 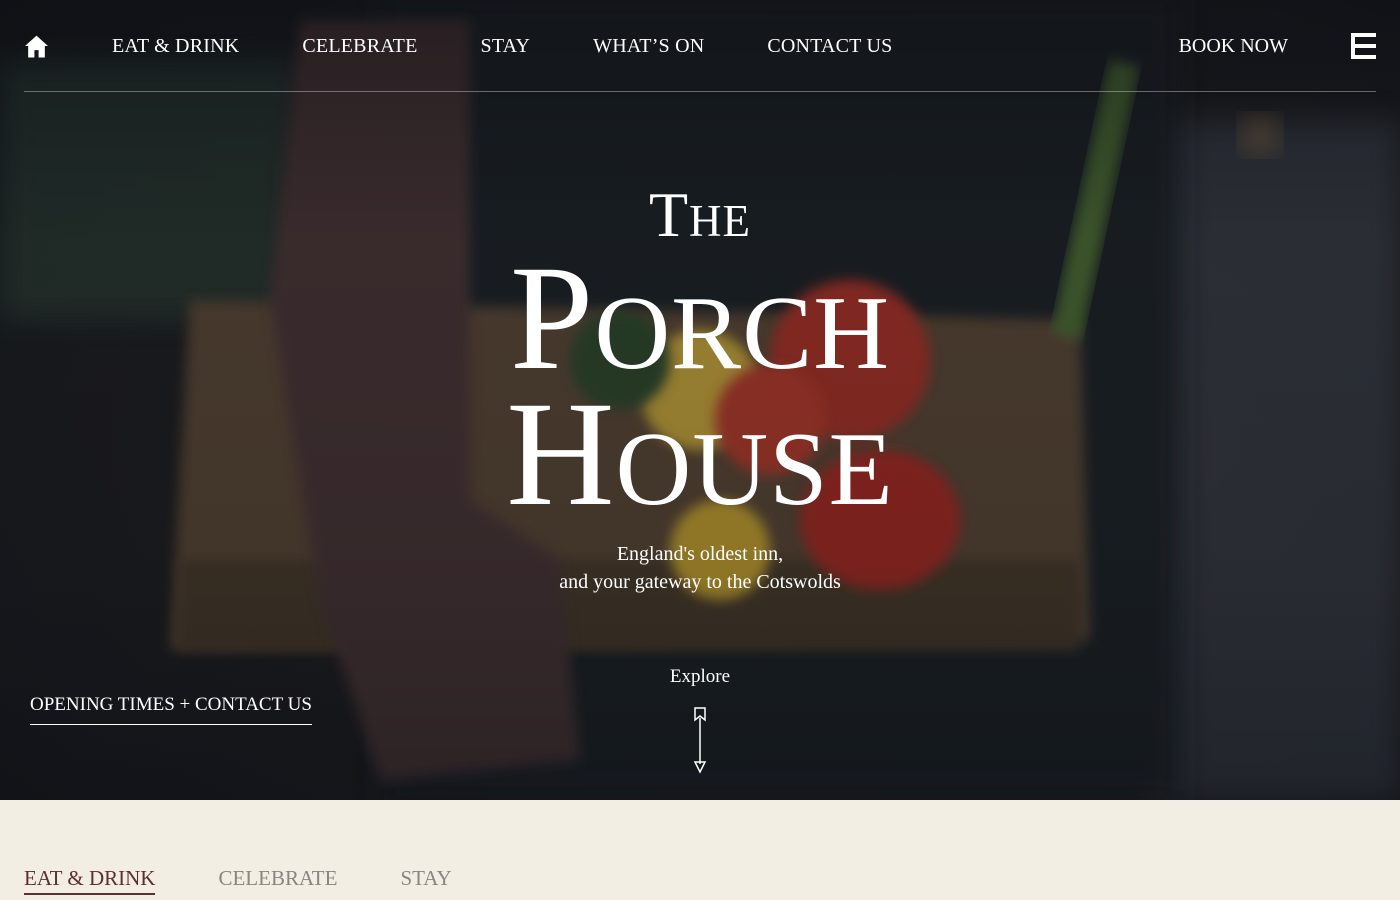 I want to click on opening-times-contact-link: OPENING TIMES + CONTACT US, so click(x=171, y=709).